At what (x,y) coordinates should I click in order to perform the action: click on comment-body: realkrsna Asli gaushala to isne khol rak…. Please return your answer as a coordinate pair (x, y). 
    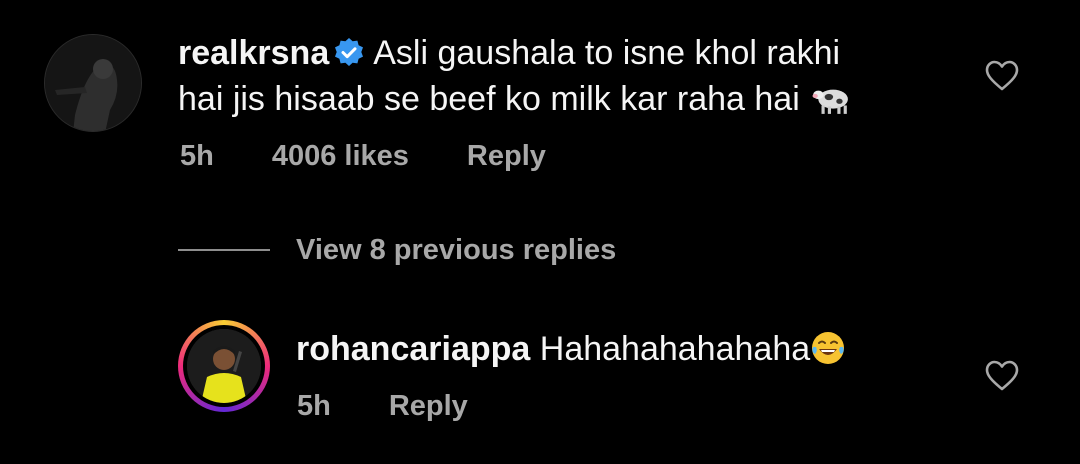
    Looking at the image, I should click on (558, 76).